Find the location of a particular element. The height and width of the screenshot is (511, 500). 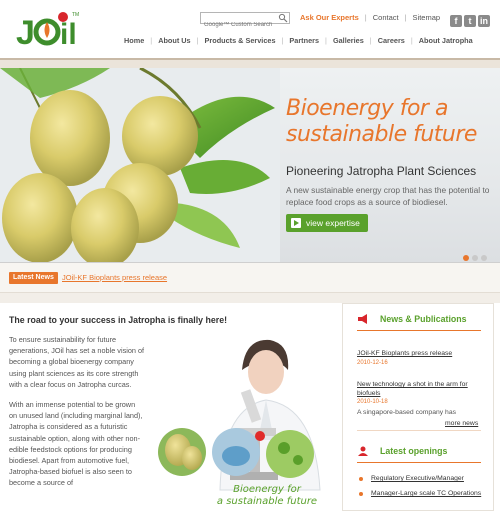

opening-item-2: Manager-Large scale TC Operations is located at coordinates (427, 493).